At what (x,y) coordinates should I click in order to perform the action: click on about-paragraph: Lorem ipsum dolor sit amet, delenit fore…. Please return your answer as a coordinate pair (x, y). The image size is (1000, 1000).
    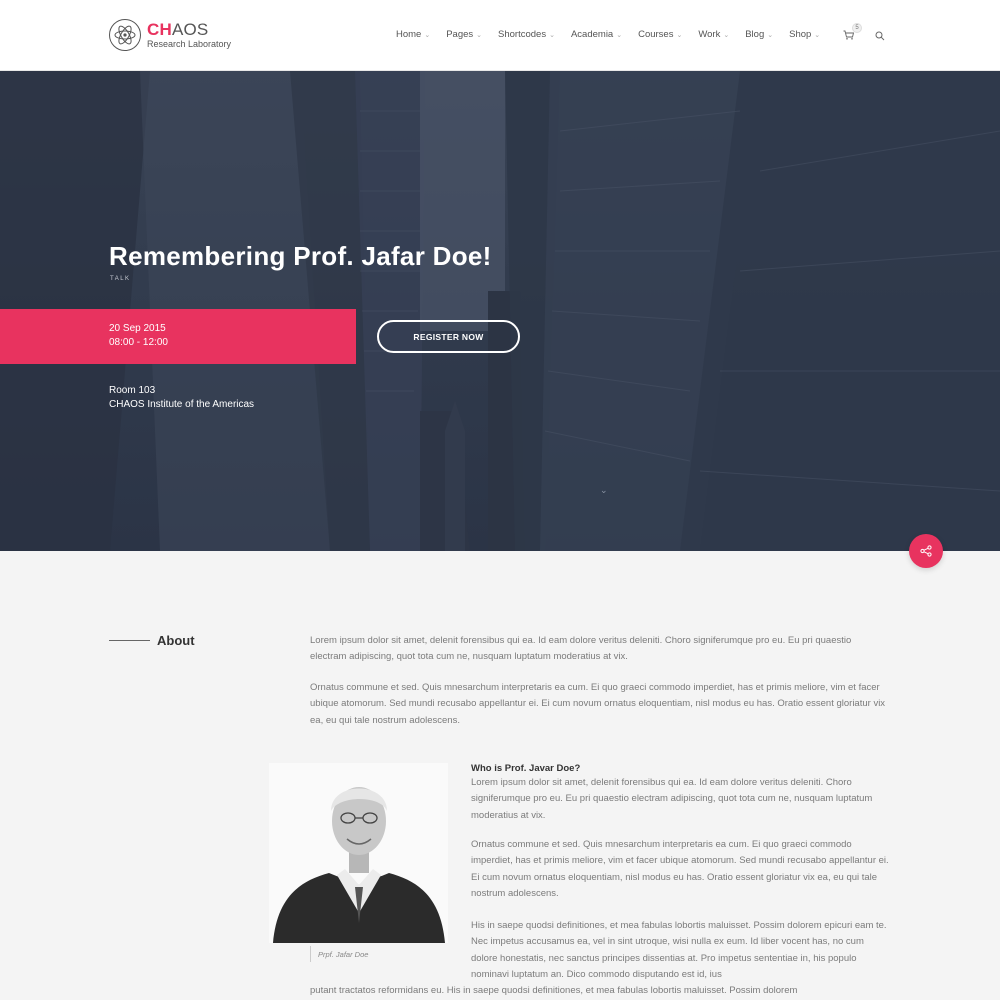
    Looking at the image, I should click on (581, 649).